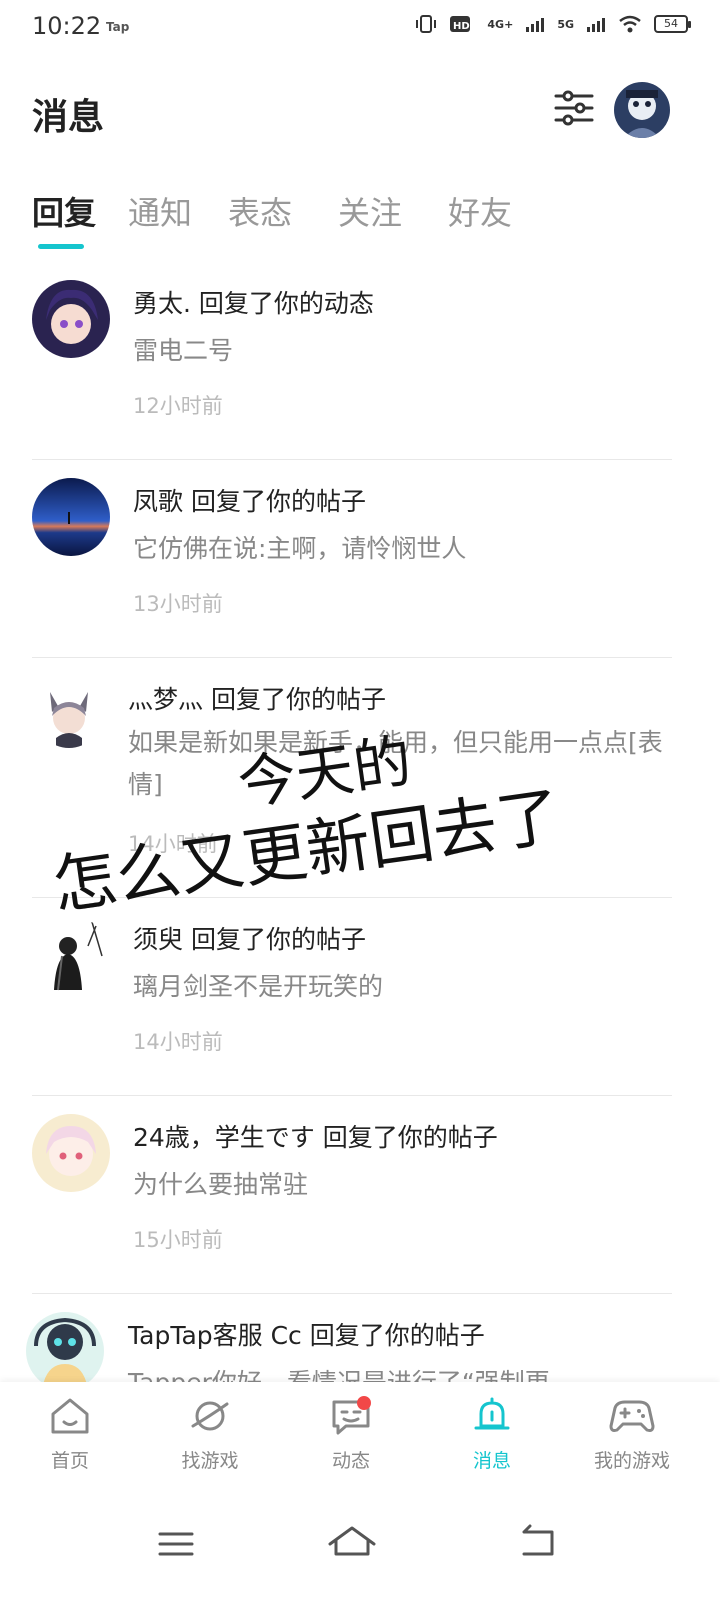 The image size is (720, 1605). I want to click on message-time: 12小时前, so click(178, 406).